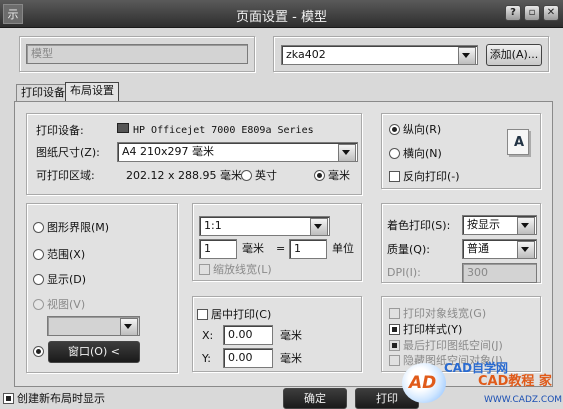 This screenshot has height=409, width=563. What do you see at coordinates (253, 248) in the screenshot?
I see `scale-mm-unit: 毫米` at bounding box center [253, 248].